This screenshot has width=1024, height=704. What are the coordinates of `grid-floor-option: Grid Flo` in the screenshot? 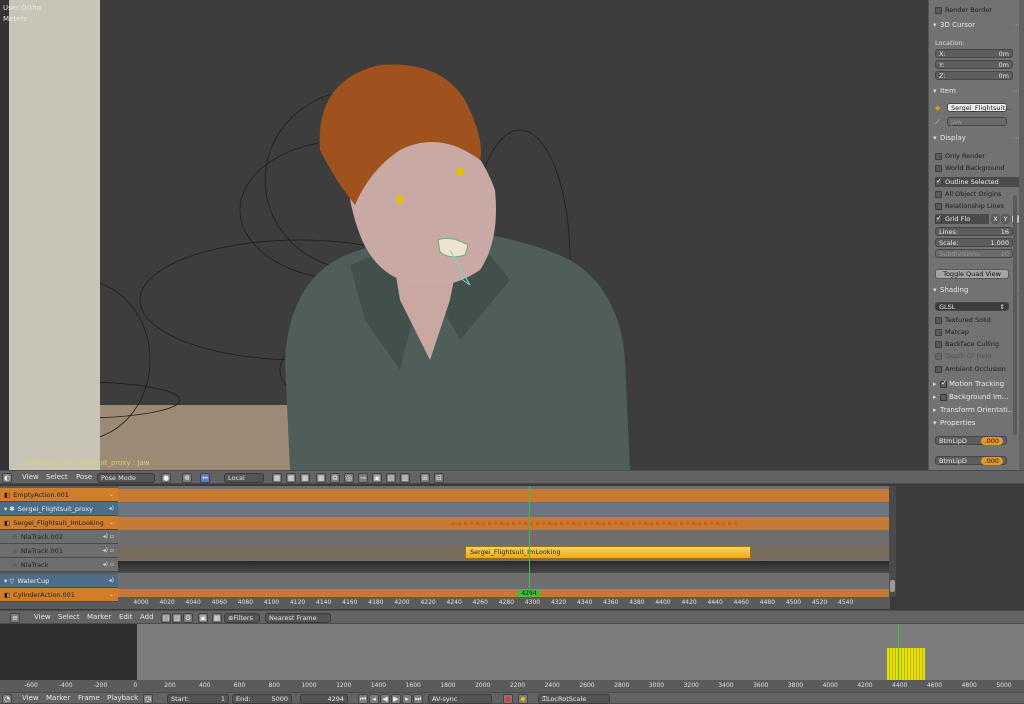 It's located at (962, 219).